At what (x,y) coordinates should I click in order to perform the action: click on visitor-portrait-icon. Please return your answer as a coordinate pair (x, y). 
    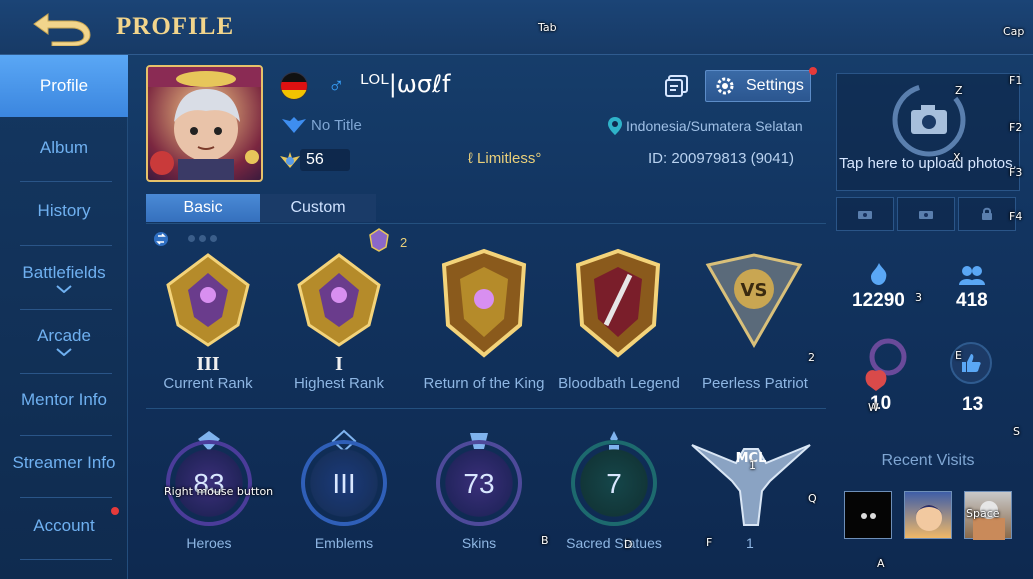
    Looking at the image, I should click on (868, 516).